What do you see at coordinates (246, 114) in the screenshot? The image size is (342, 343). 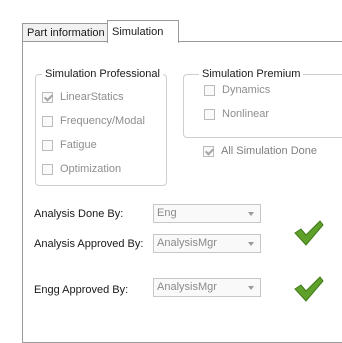 I see `checkbox-label: Nonlinear` at bounding box center [246, 114].